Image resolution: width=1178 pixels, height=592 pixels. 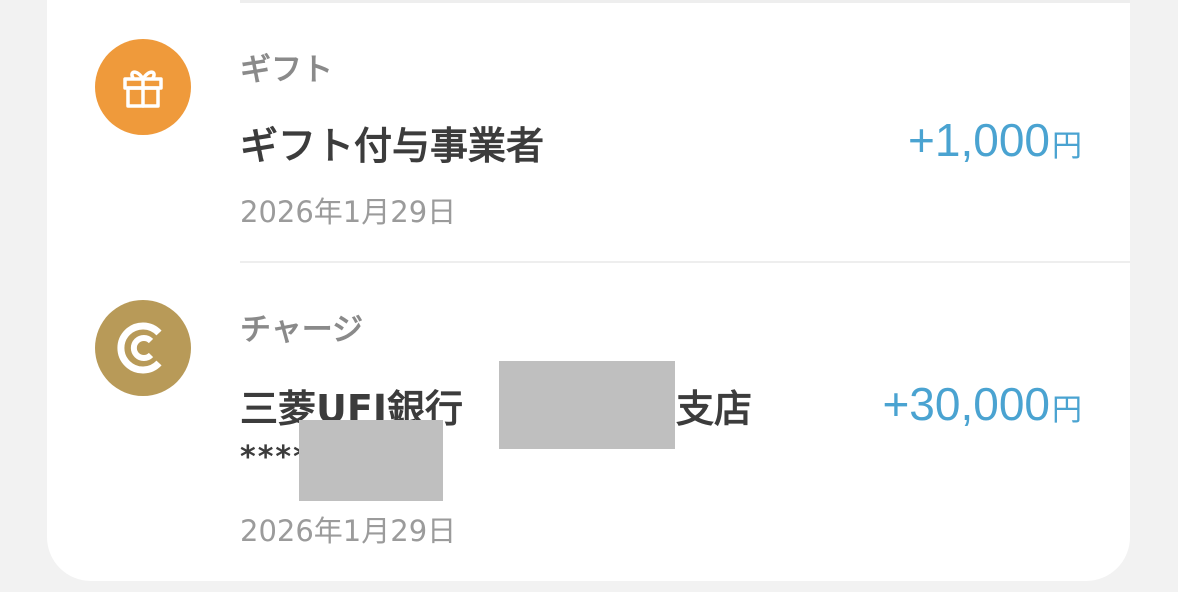 I want to click on amount-value: +1,000, so click(x=979, y=140).